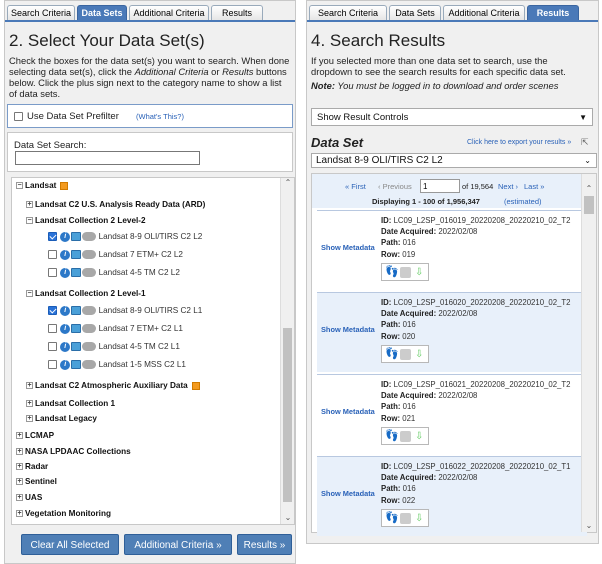  Describe the element at coordinates (288, 182) in the screenshot. I see `scroll-up-icon: ⌃` at that location.